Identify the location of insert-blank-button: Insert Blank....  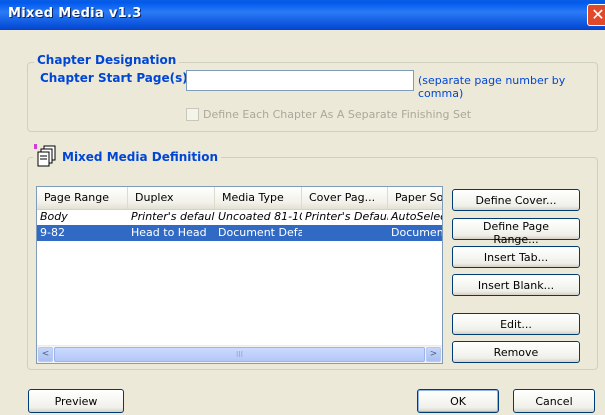
(516, 285).